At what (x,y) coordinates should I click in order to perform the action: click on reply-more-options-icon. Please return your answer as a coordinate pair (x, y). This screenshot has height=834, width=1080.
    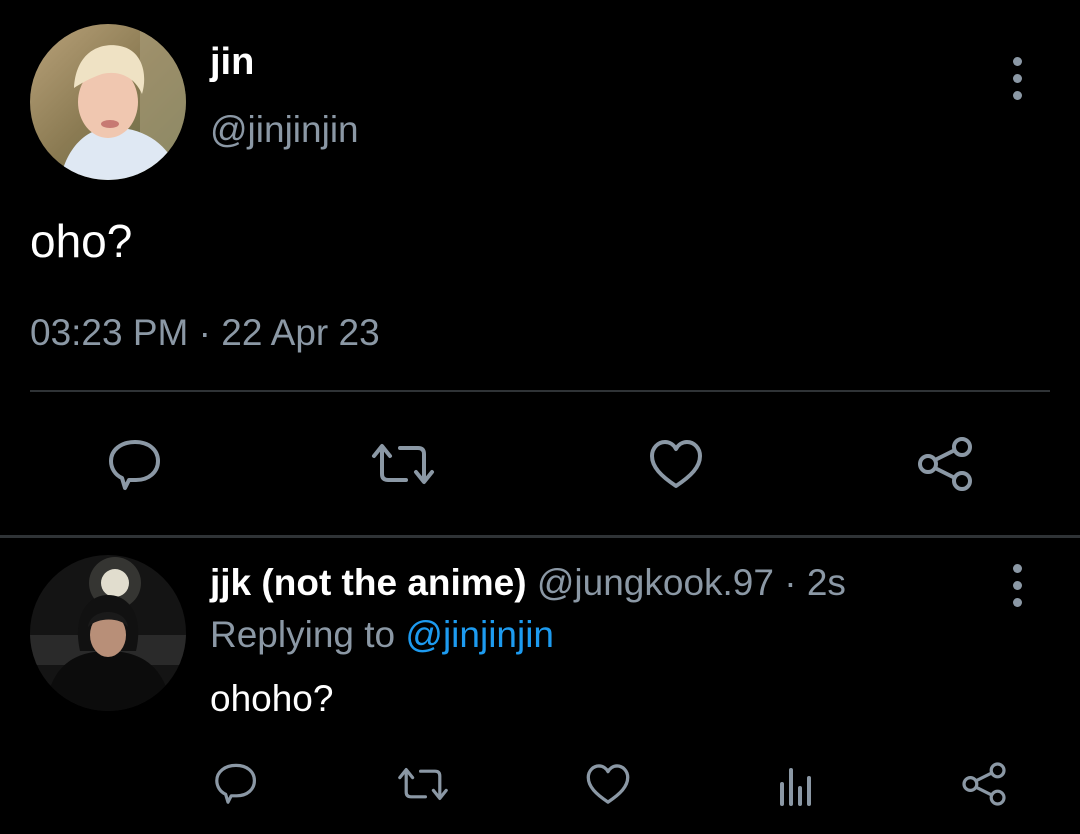
    Looking at the image, I should click on (1017, 585).